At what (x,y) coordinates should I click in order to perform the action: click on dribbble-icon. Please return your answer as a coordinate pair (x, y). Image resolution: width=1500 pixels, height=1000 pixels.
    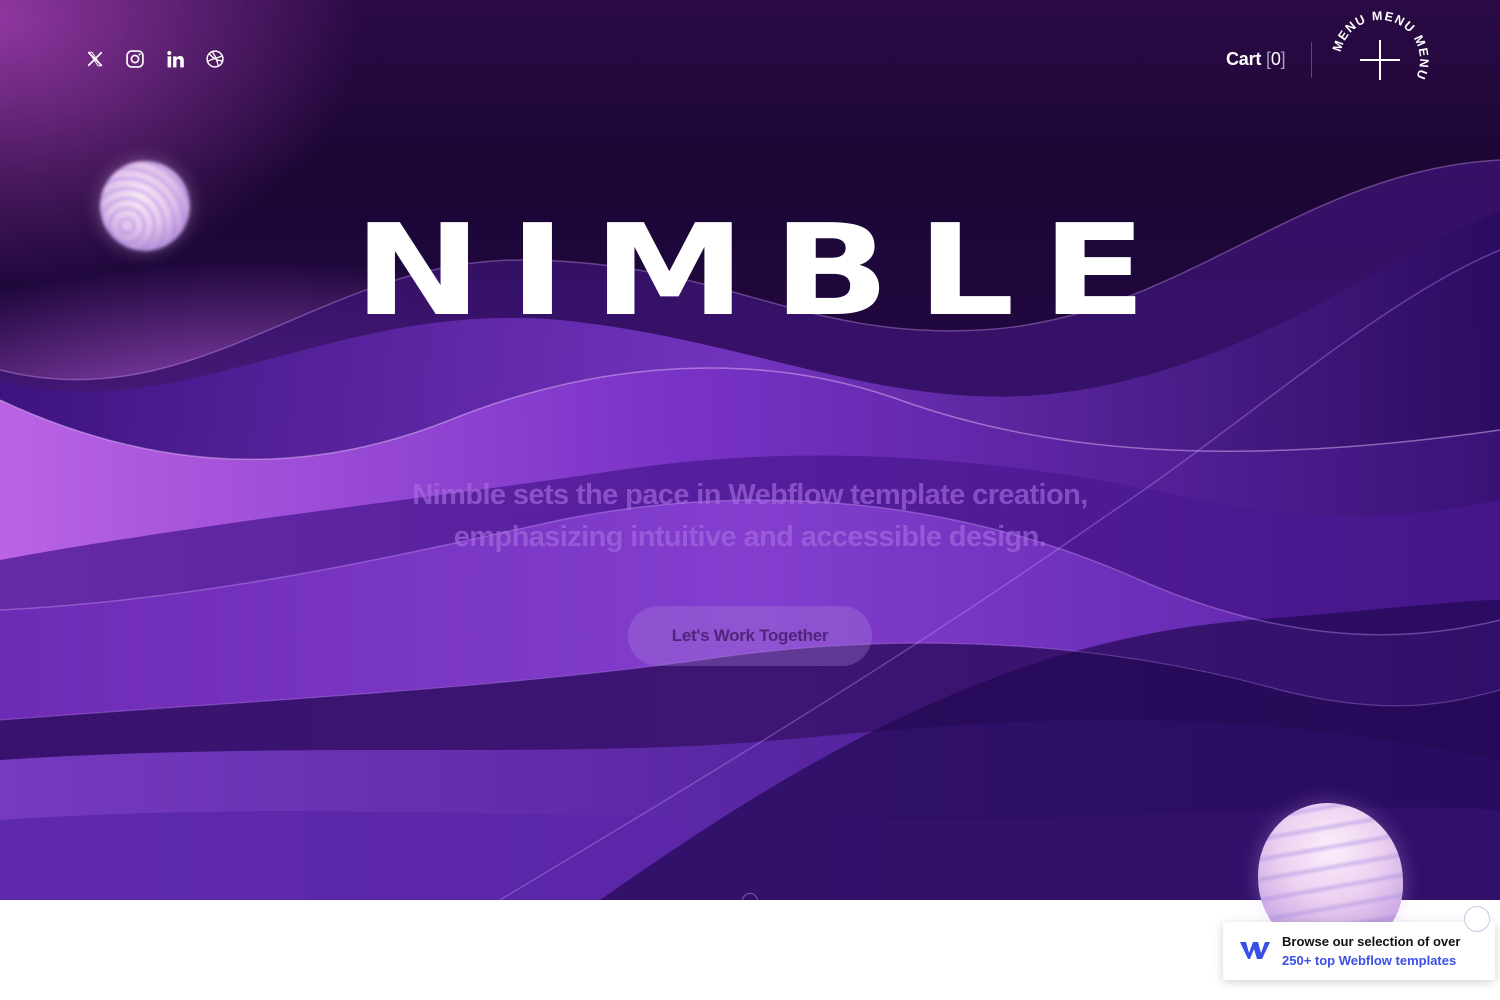
    Looking at the image, I should click on (215, 59).